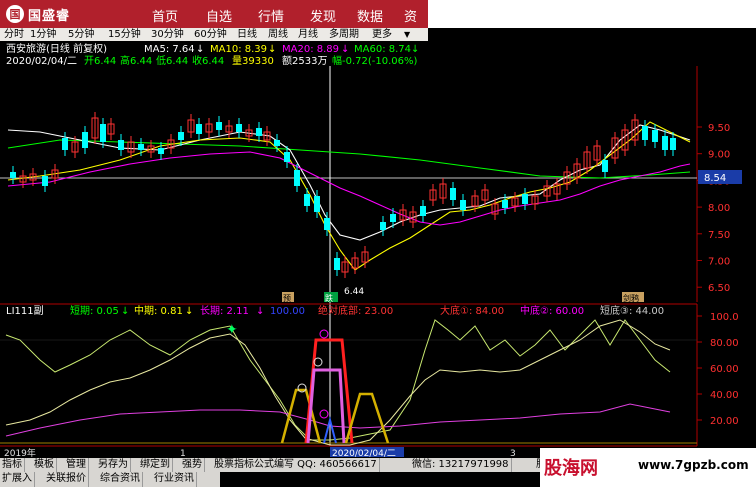  I want to click on time-label-cursor: 2020/02/04/二, so click(364, 453).